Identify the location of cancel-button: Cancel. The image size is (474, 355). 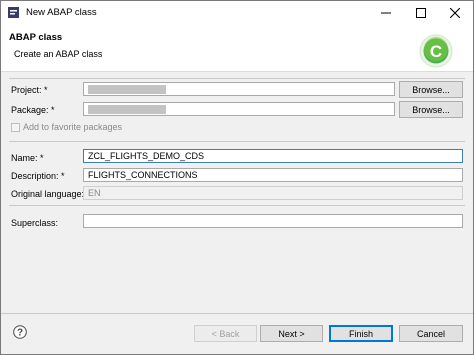
(431, 333).